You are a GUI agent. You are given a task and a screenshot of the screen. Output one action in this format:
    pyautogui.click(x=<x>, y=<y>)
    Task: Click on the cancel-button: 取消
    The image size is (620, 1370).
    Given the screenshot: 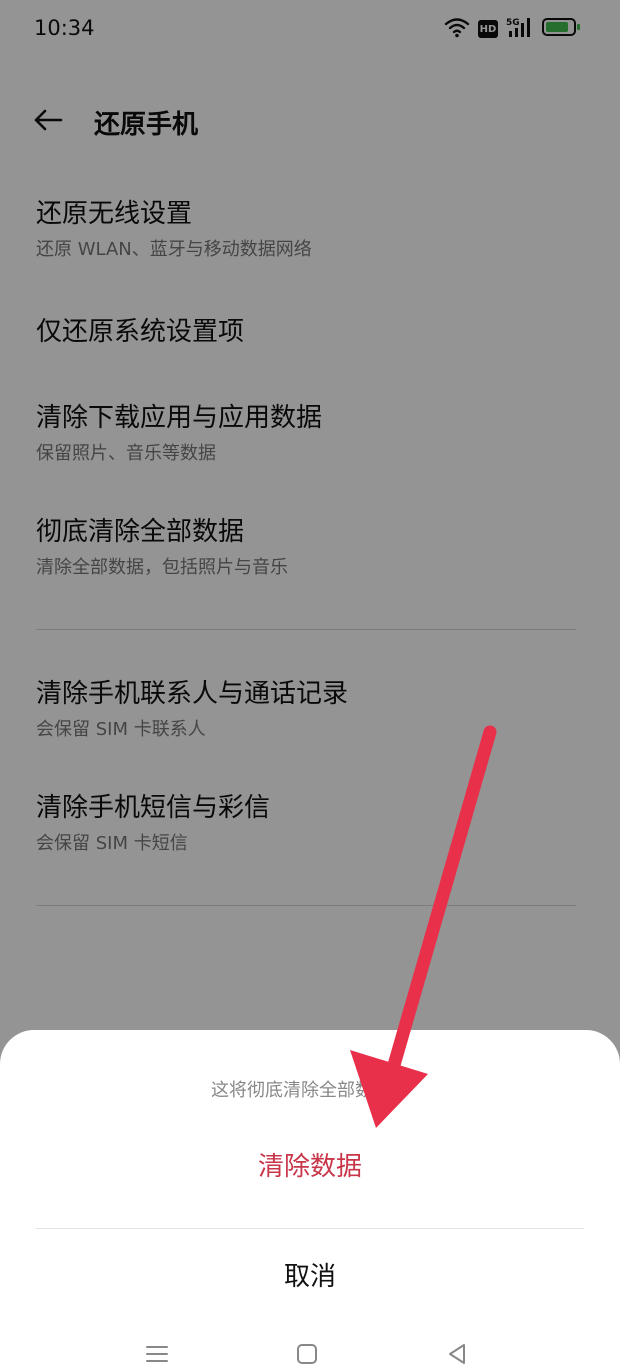 What is the action you would take?
    pyautogui.click(x=310, y=1277)
    